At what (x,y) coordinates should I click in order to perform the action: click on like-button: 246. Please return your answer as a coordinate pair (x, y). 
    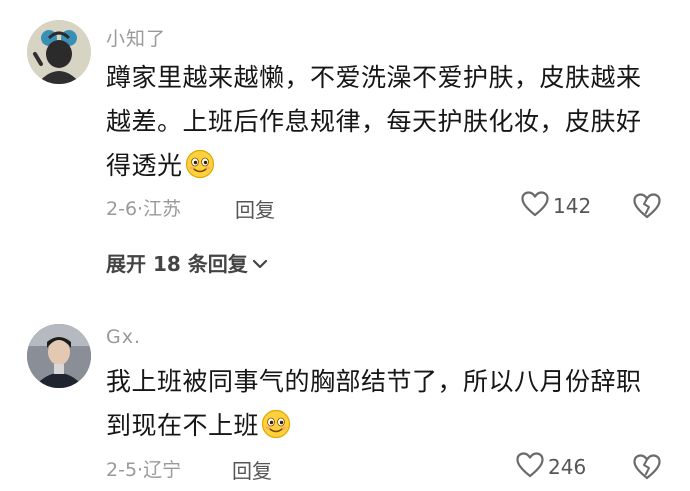
    Looking at the image, I should click on (551, 467).